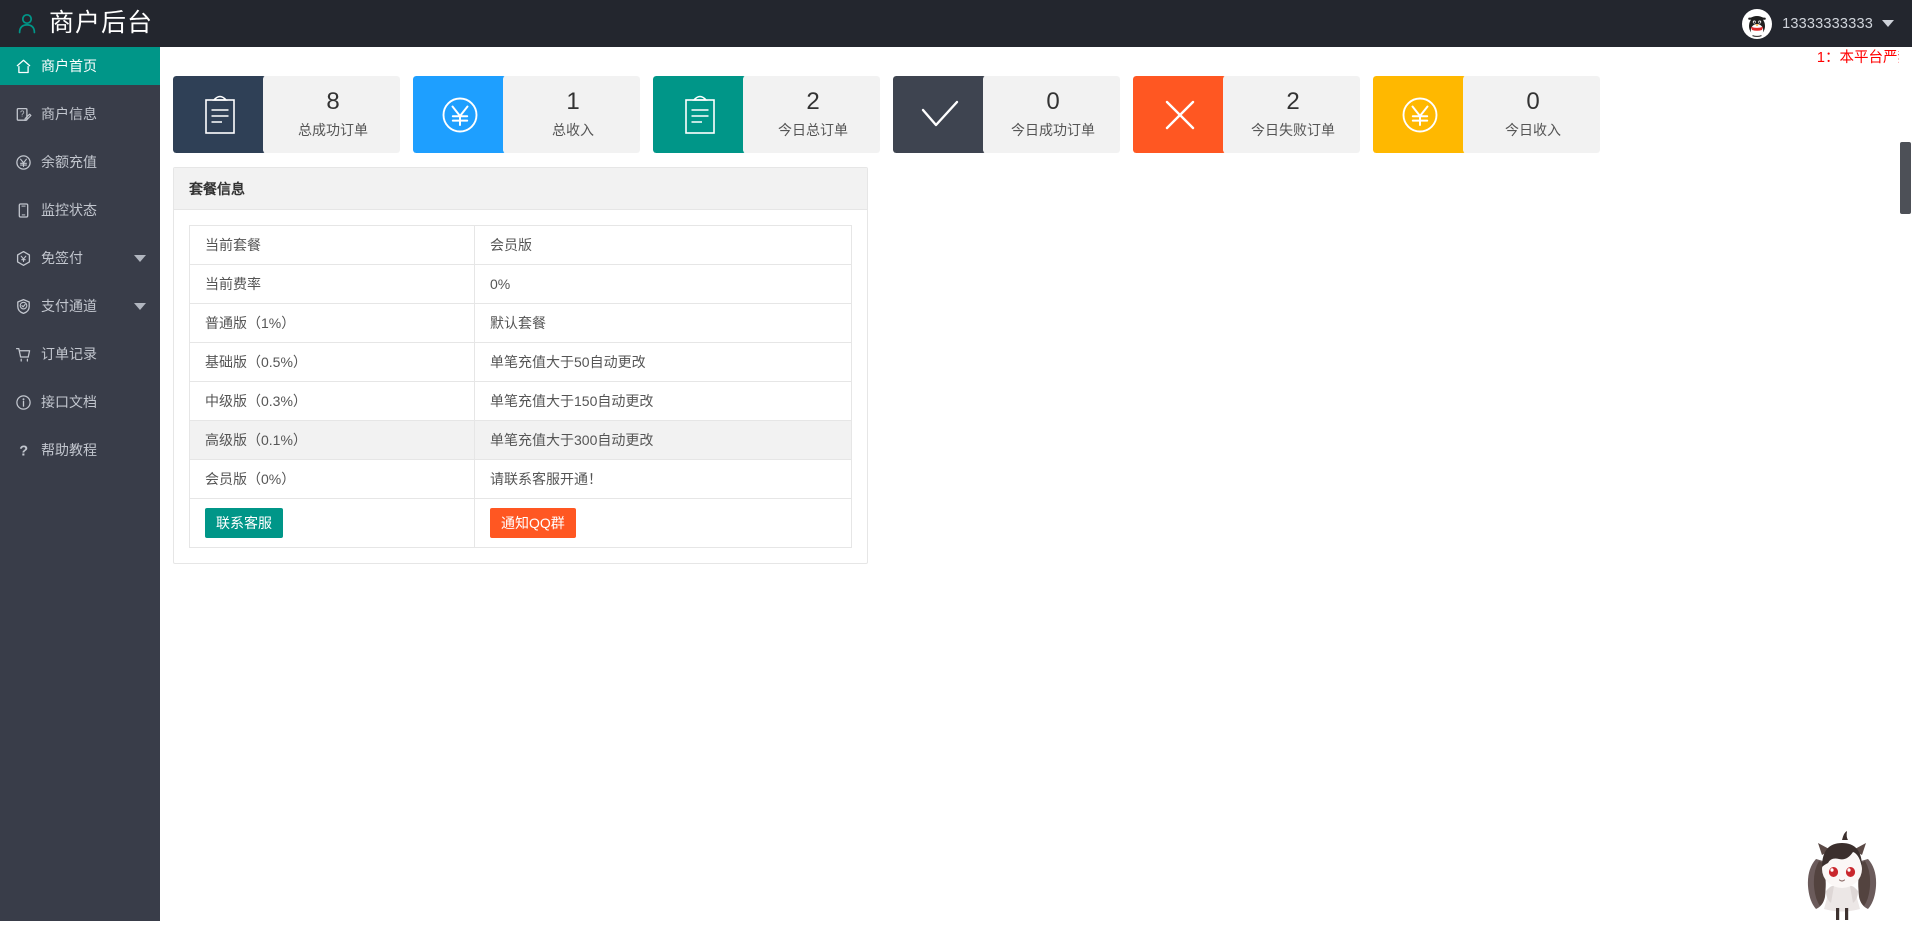  Describe the element at coordinates (69, 402) in the screenshot. I see `sidebar-item-label: 接口文档` at that location.